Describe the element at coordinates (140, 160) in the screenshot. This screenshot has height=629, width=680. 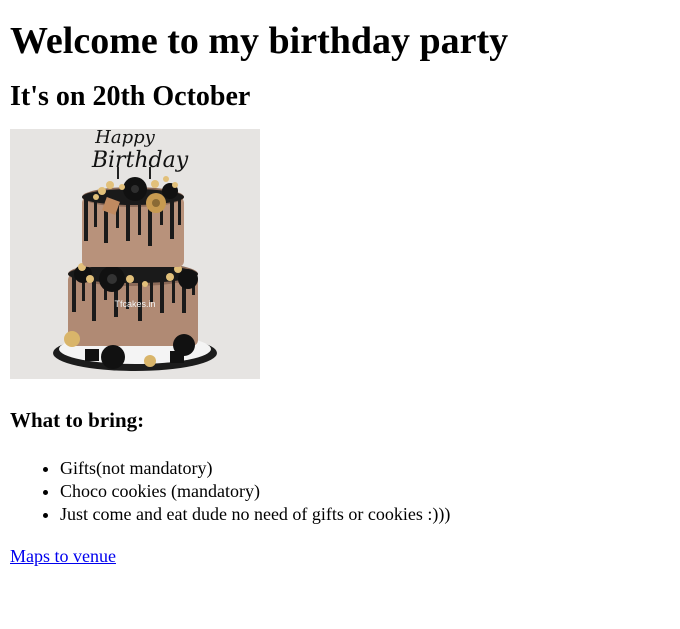
I see `cake-topper-line2: Birthday` at that location.